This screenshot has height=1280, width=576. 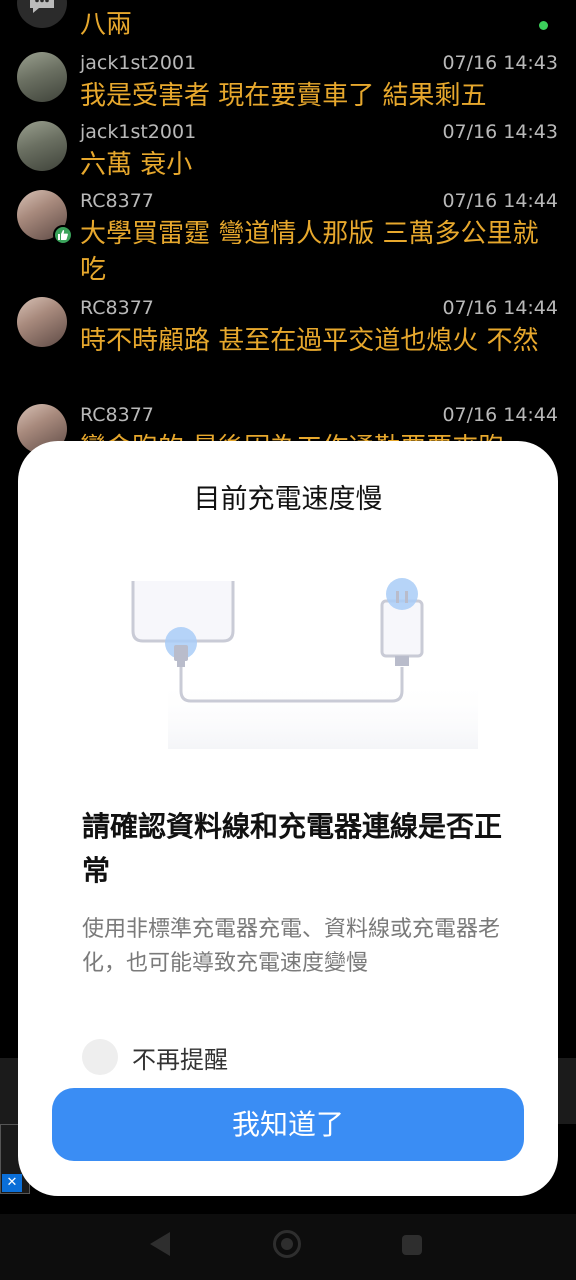 I want to click on message-text: 八兩, so click(x=106, y=25).